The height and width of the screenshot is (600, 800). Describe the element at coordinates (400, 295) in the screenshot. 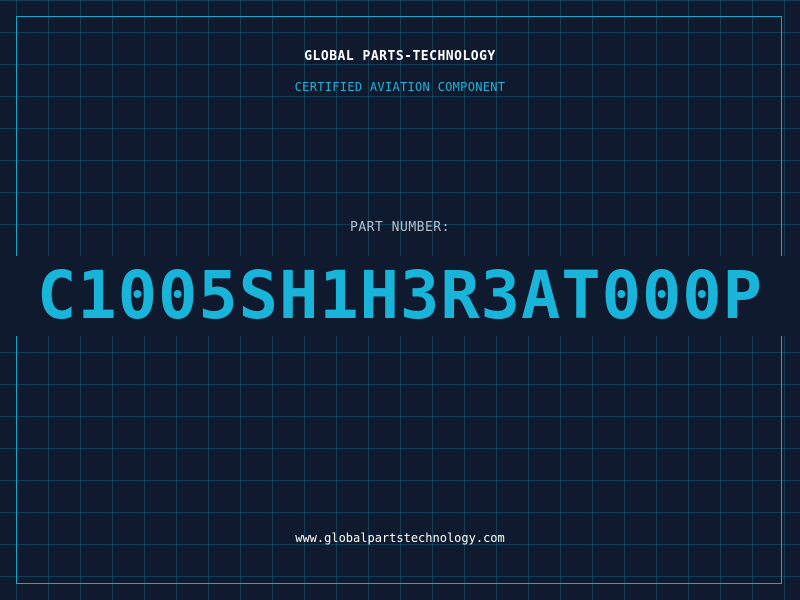

I see `part-number-value: C1005SH1H3R3AT000P` at that location.